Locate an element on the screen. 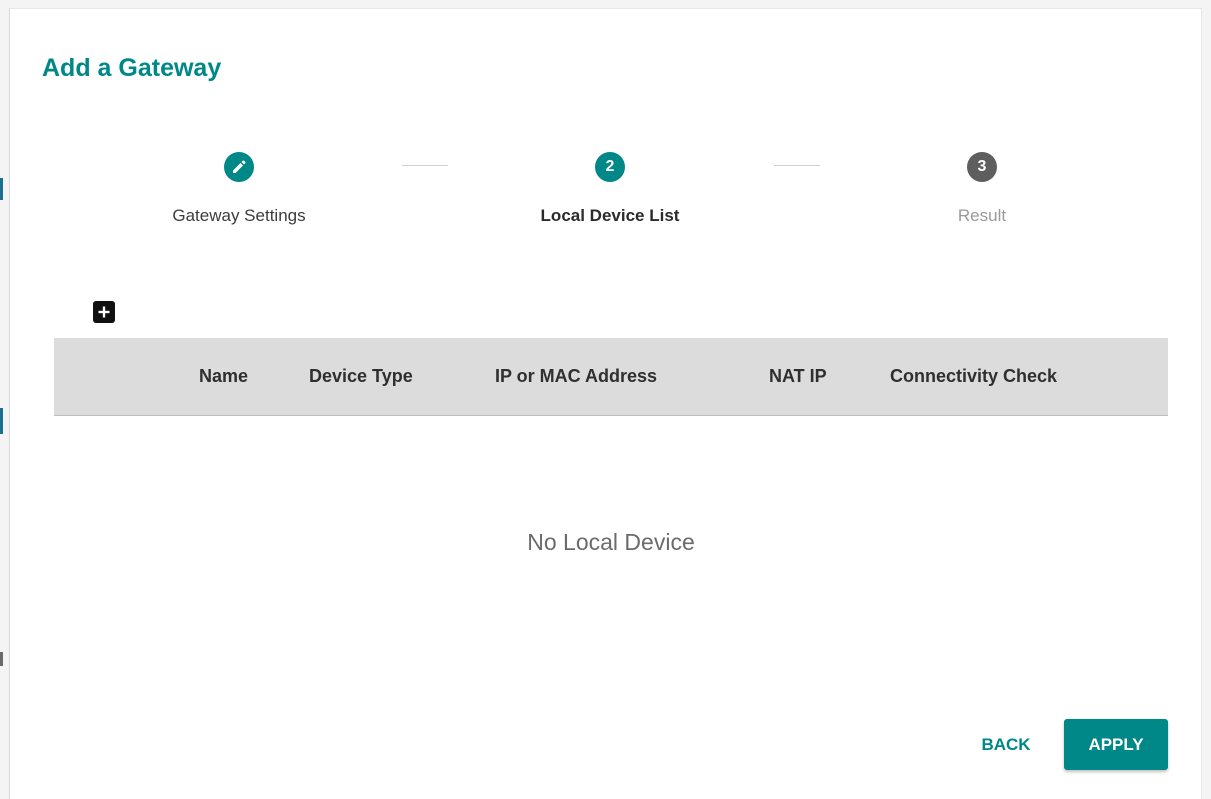 Image resolution: width=1211 pixels, height=799 pixels. step-1-label: Gateway Settings is located at coordinates (239, 215).